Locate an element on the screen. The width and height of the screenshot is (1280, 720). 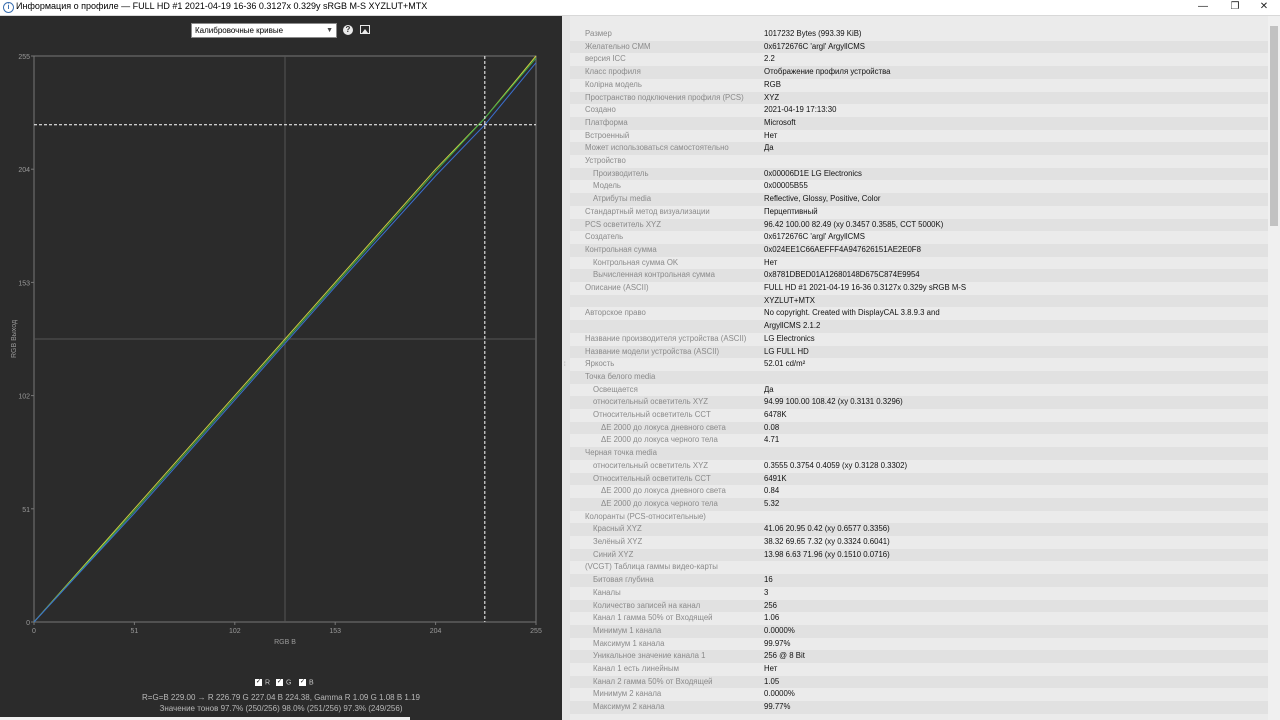
info-key: Синий XYZ is located at coordinates (613, 554).